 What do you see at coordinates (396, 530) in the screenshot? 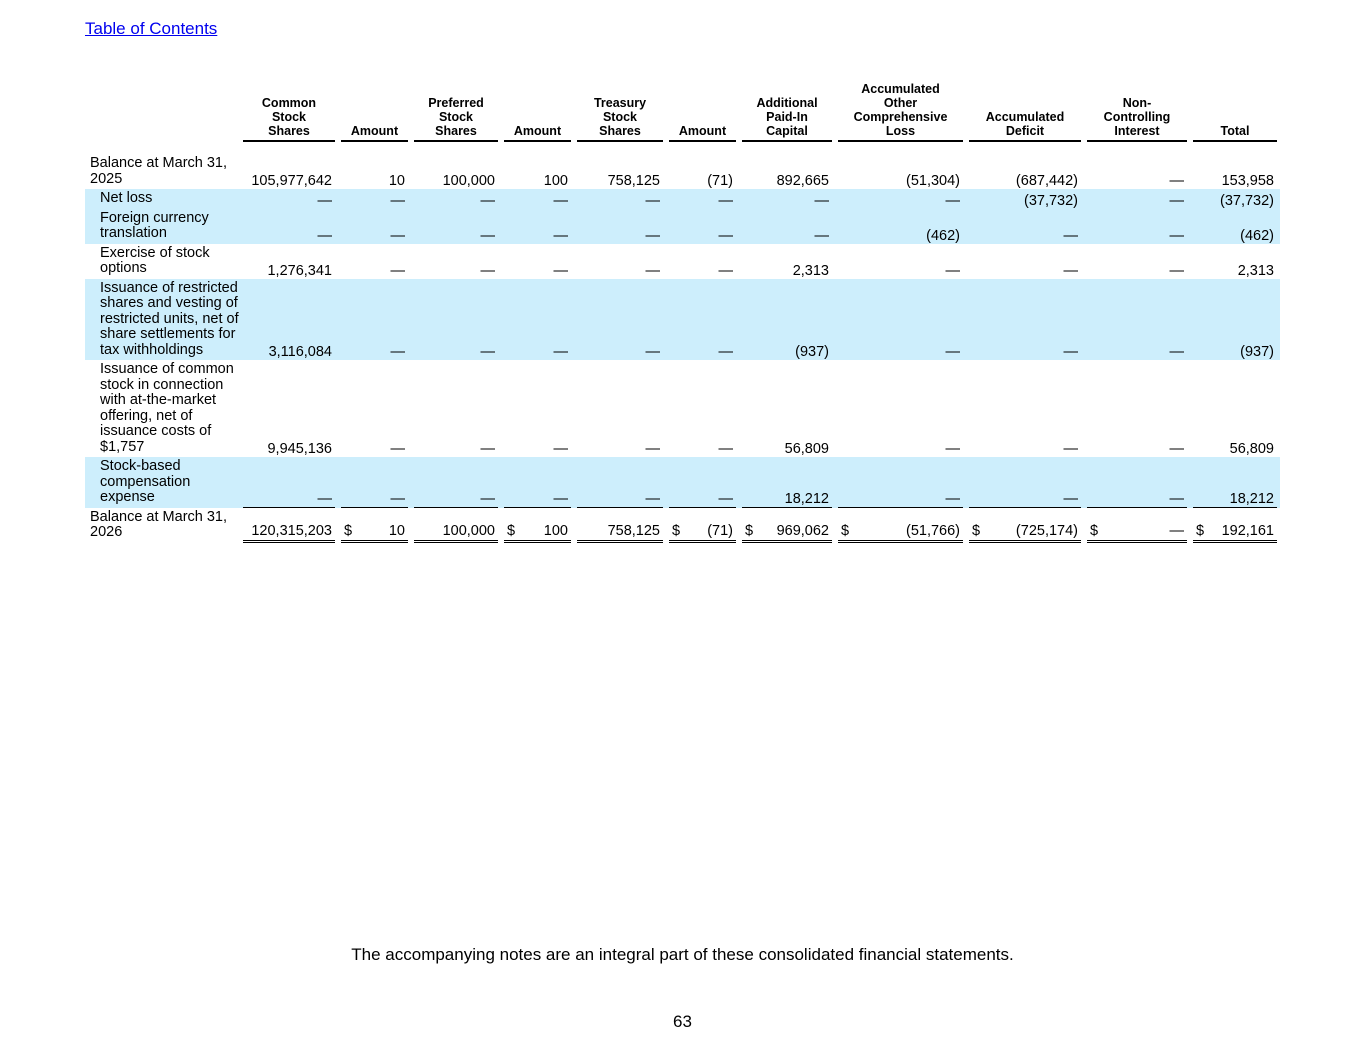
I see `cell-value: 10` at bounding box center [396, 530].